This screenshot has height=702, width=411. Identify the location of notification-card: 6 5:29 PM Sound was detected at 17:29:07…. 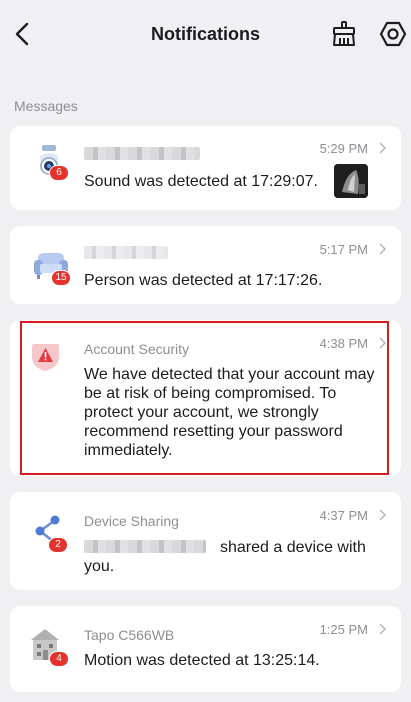
(205, 168).